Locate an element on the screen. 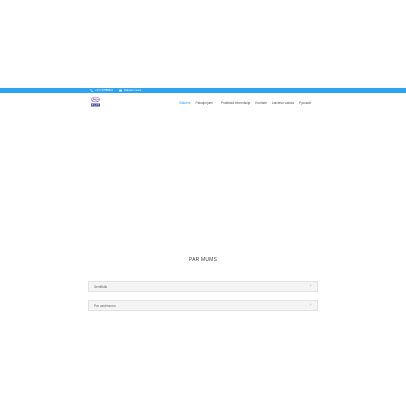 This screenshot has width=406, height=406. toggle-about-company: Par uzņēmumu + is located at coordinates (203, 305).